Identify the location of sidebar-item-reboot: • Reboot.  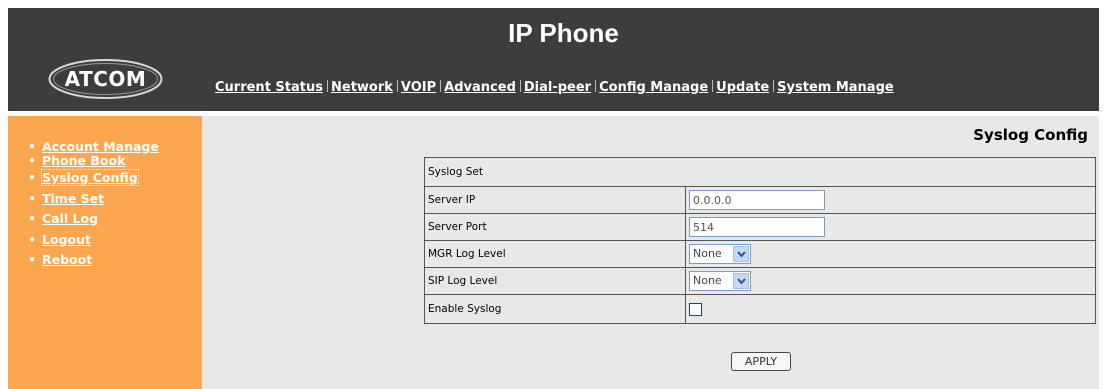
(60, 259).